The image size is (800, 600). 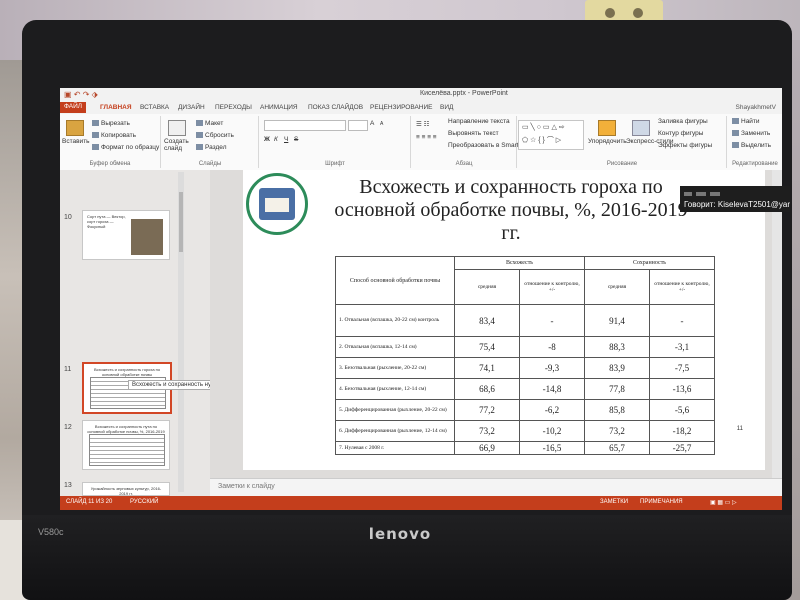 I want to click on underline-button: Ч, so click(x=286, y=139).